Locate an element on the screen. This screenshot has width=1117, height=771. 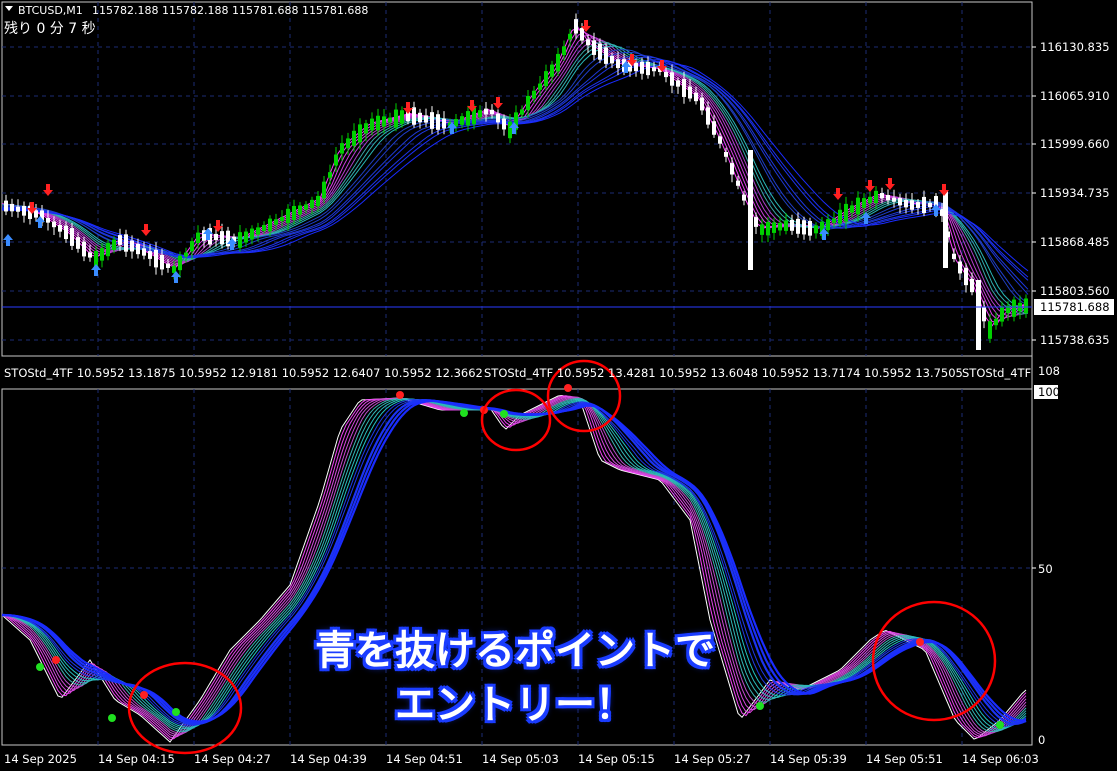
indicator-tick: 100 is located at coordinates (1049, 392).